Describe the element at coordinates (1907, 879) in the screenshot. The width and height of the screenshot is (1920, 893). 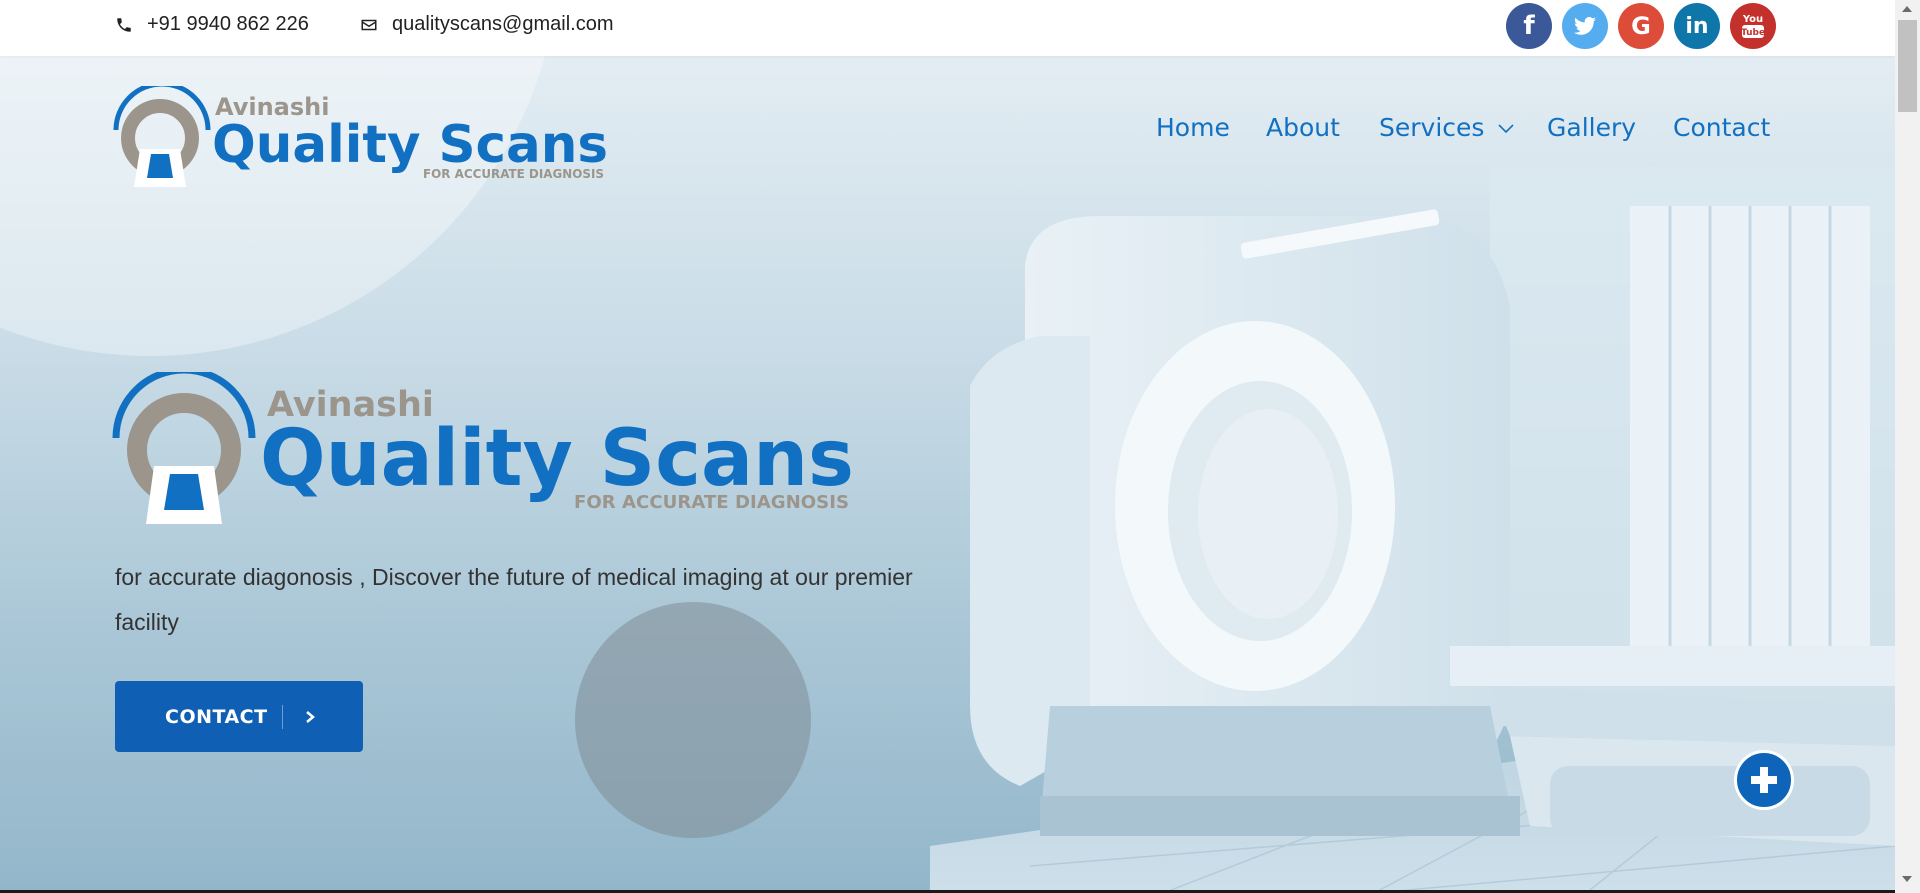
I see `scroll-down-arrow-icon` at that location.